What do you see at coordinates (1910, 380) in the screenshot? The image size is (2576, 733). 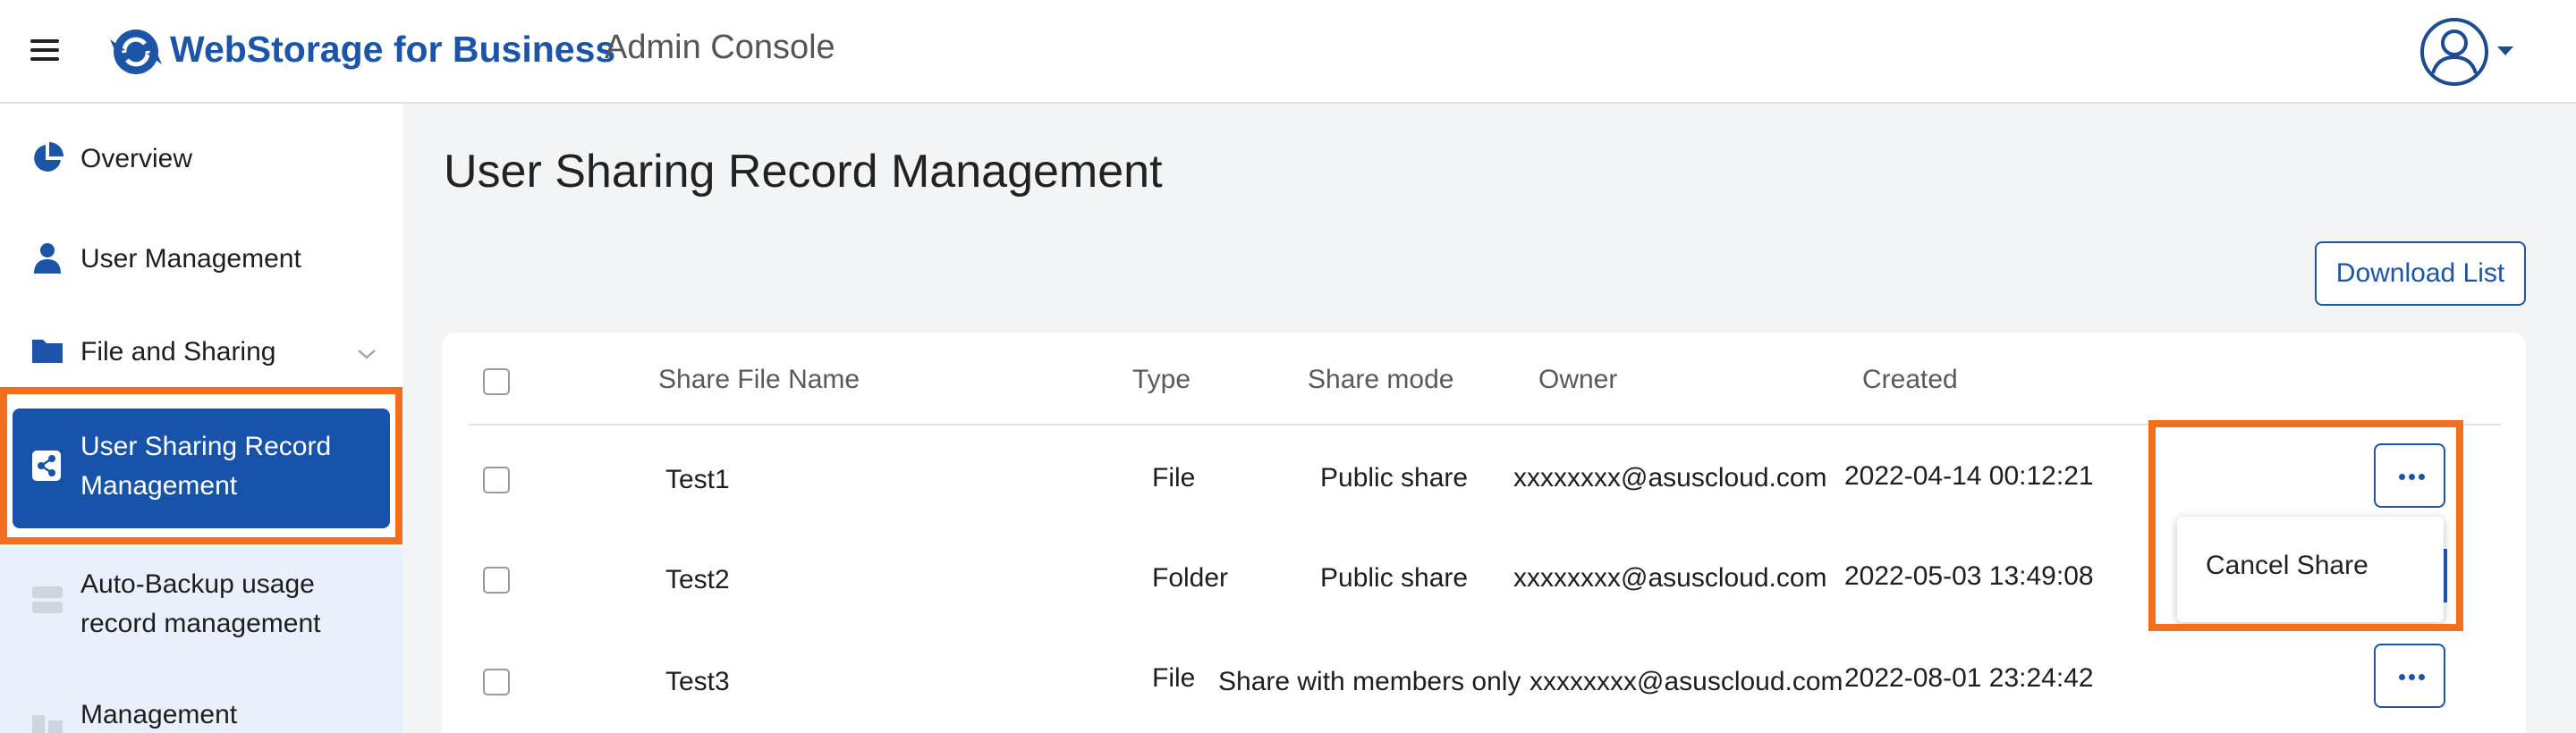 I see `column-header-created: Created` at bounding box center [1910, 380].